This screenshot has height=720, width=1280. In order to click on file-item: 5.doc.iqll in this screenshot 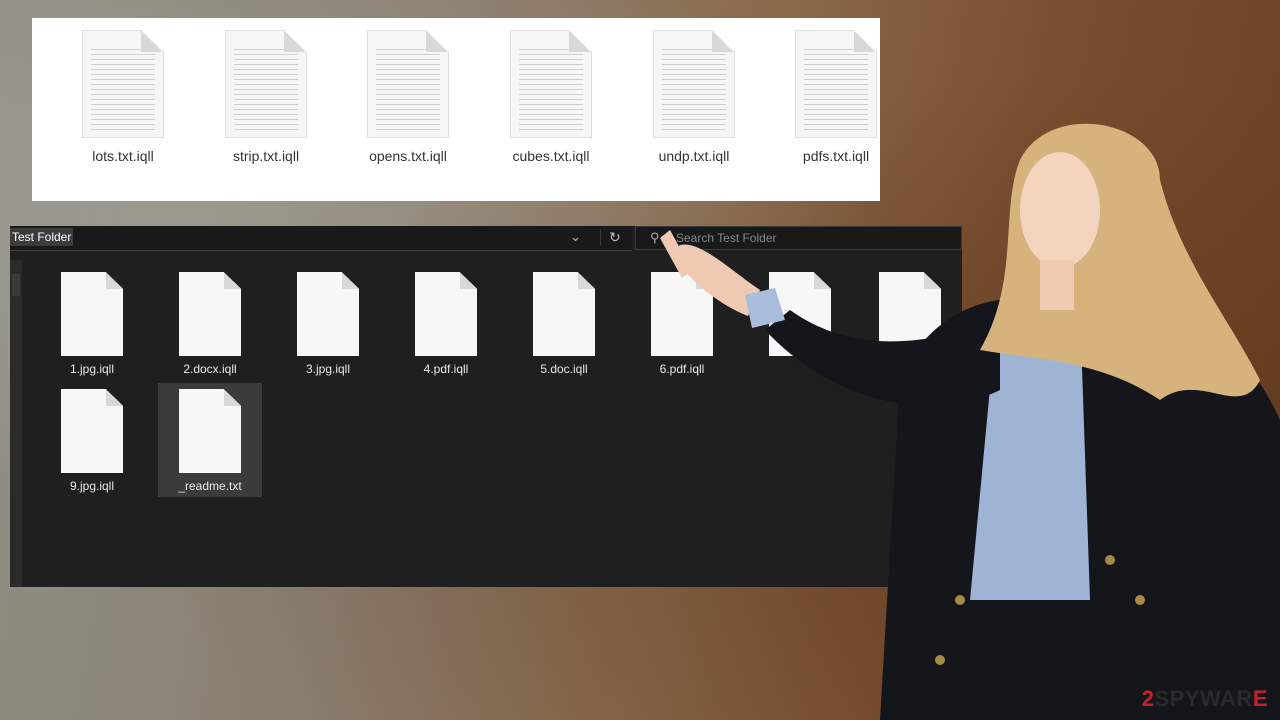, I will do `click(564, 324)`.